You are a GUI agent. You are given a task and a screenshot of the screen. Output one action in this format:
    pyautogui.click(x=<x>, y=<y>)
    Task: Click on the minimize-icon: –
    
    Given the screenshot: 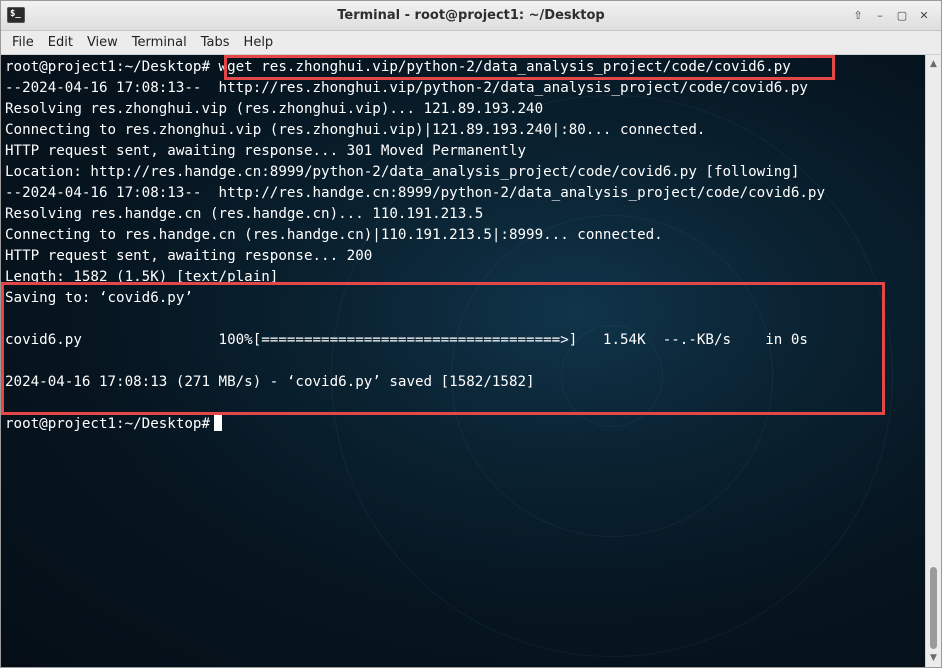 What is the action you would take?
    pyautogui.click(x=880, y=16)
    